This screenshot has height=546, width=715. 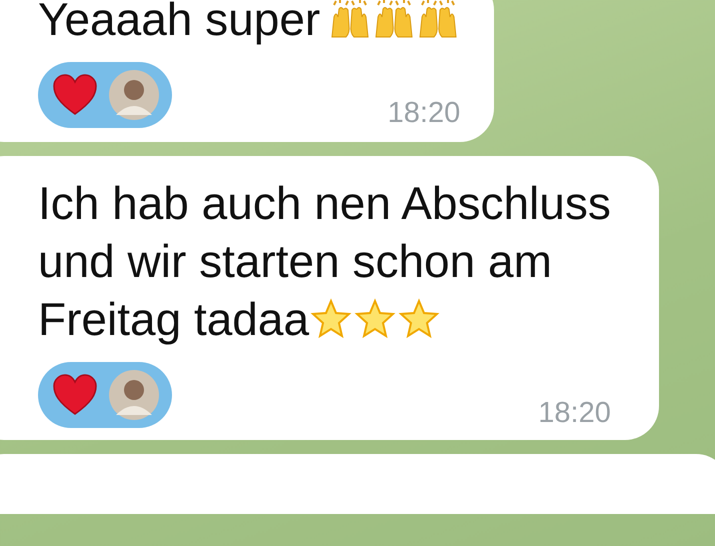 What do you see at coordinates (179, 22) in the screenshot?
I see `message-text: Yeaaah super` at bounding box center [179, 22].